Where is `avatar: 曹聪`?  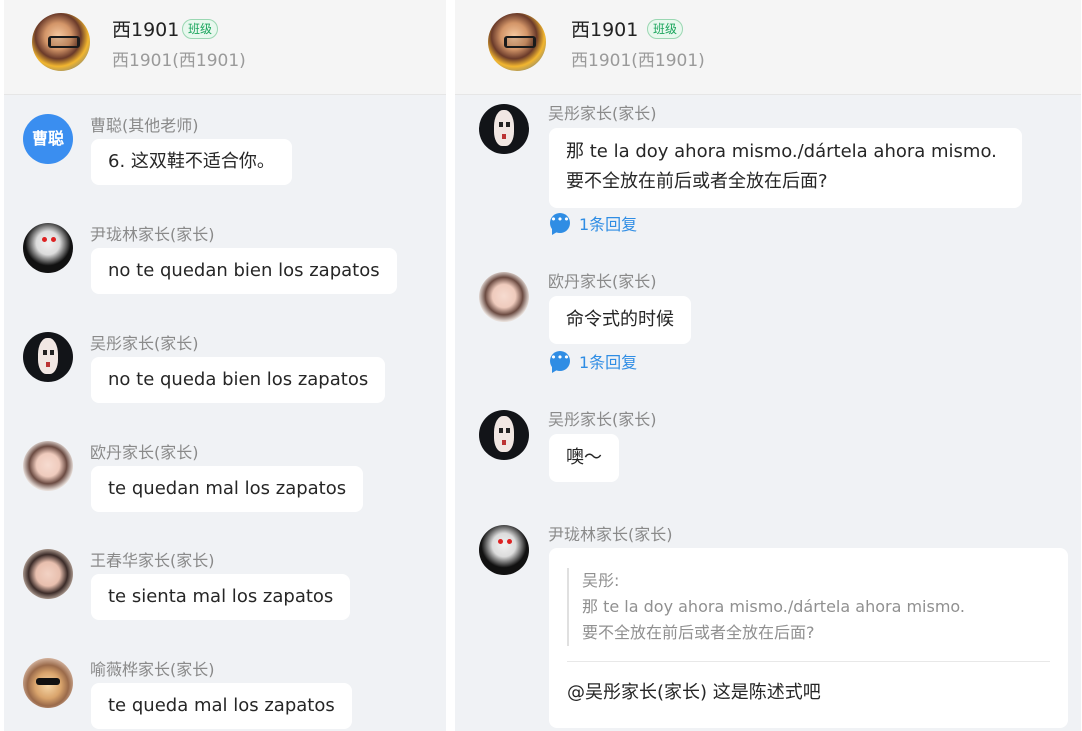 avatar: 曹聪 is located at coordinates (48, 139).